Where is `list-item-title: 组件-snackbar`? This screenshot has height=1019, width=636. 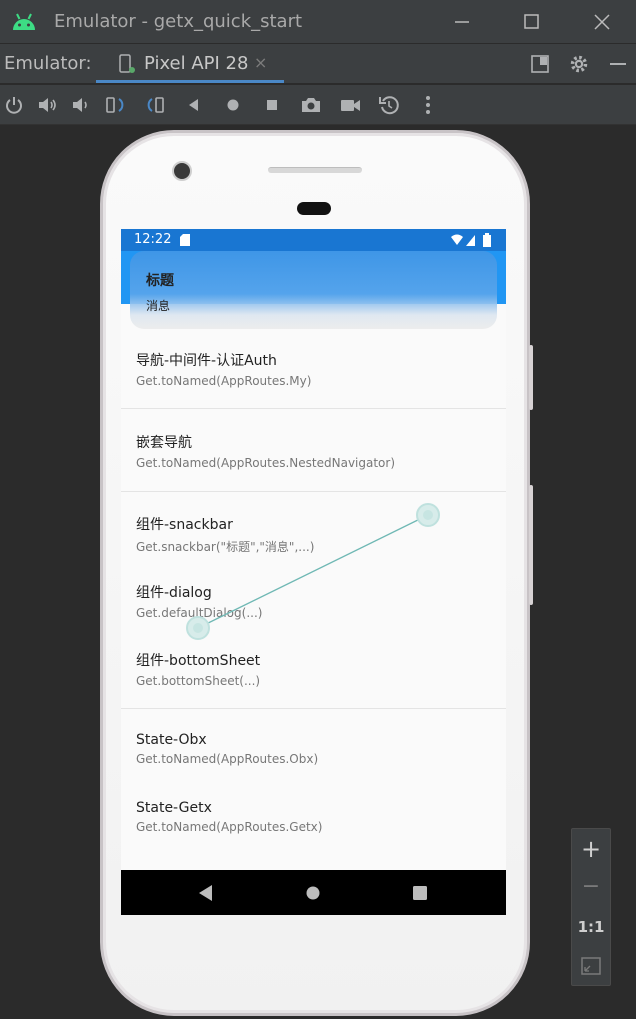
list-item-title: 组件-snackbar is located at coordinates (184, 525).